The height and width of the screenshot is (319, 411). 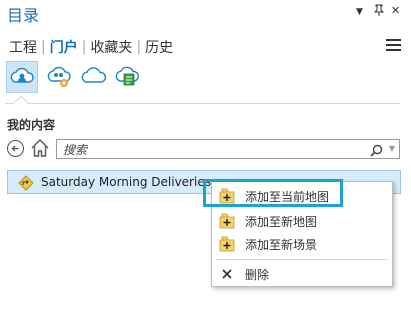 I want to click on menu-item-delete: 删除, so click(x=302, y=274).